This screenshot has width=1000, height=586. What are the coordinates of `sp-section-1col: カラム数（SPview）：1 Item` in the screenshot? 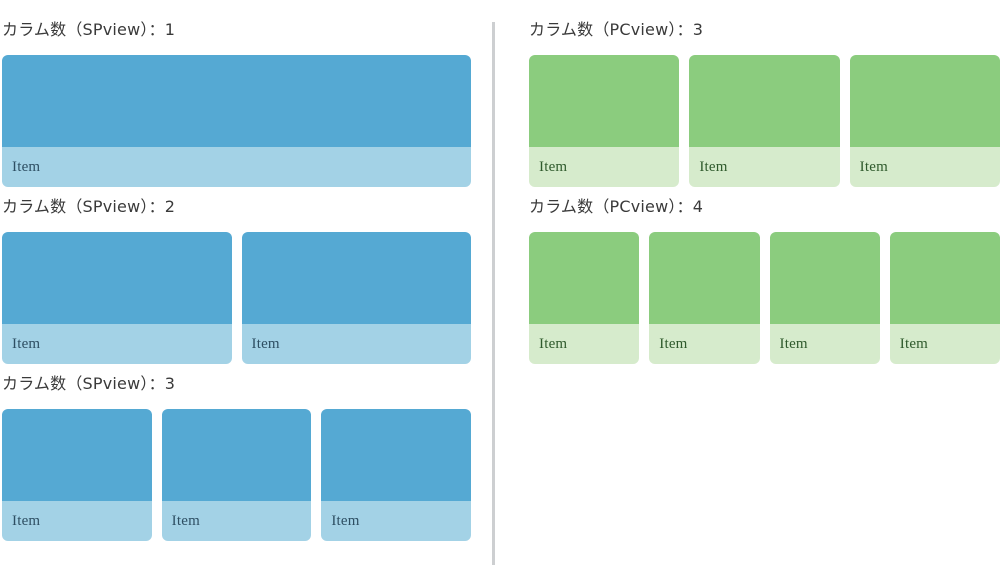 It's located at (236, 104).